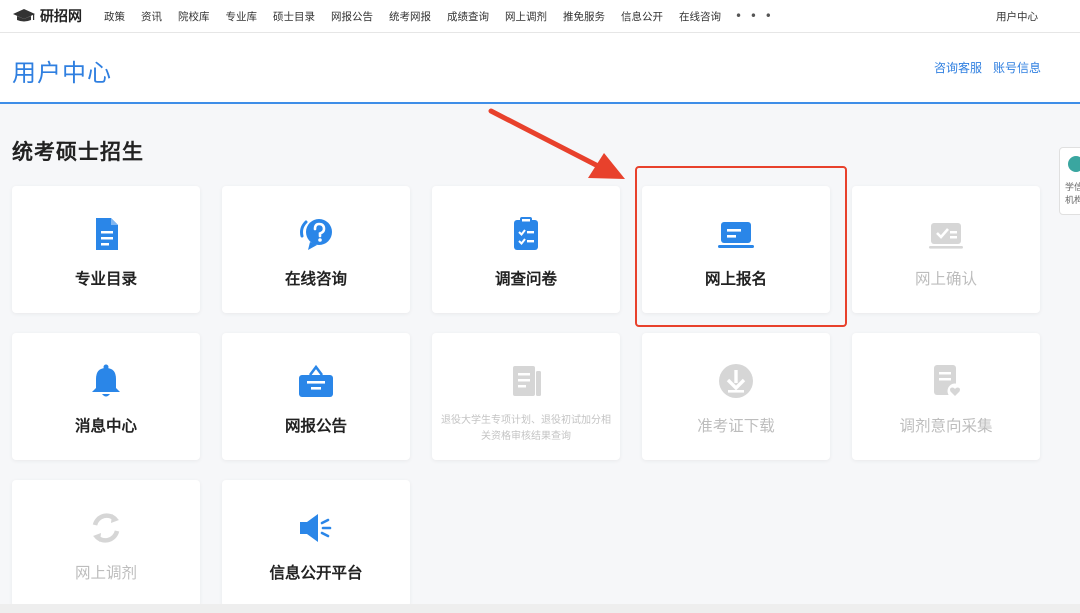 This screenshot has width=1080, height=613. I want to click on logo-text: 研招网, so click(61, 17).